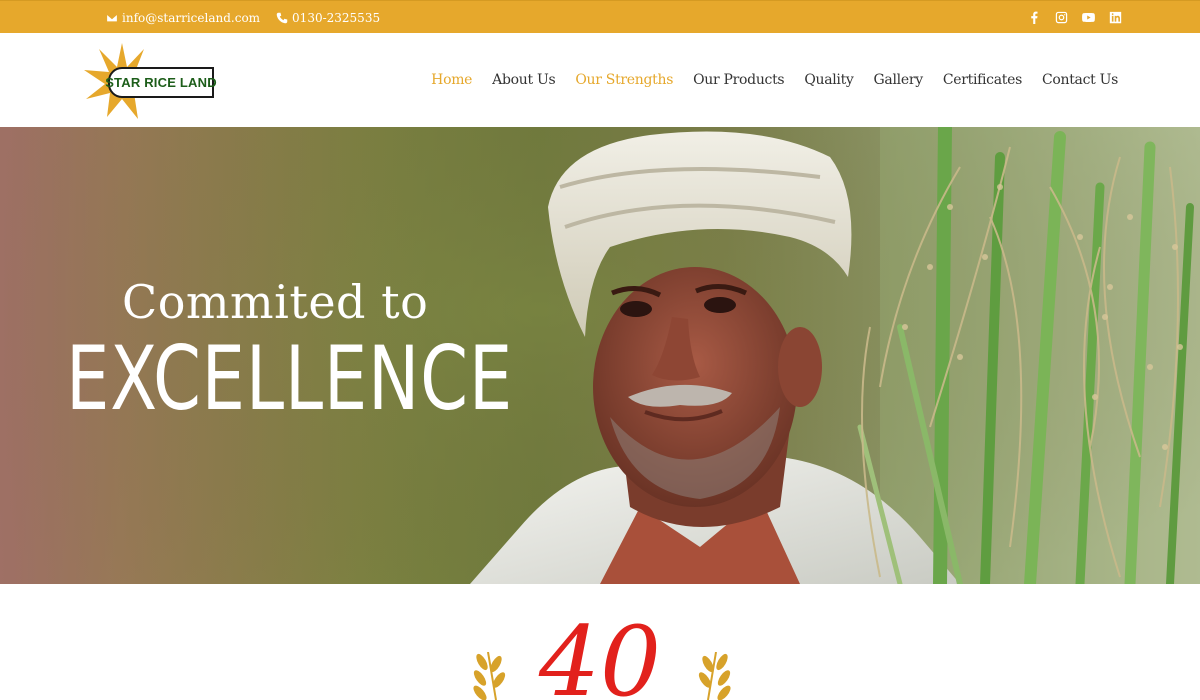 The height and width of the screenshot is (700, 1200). I want to click on youtube-link, so click(1088, 17).